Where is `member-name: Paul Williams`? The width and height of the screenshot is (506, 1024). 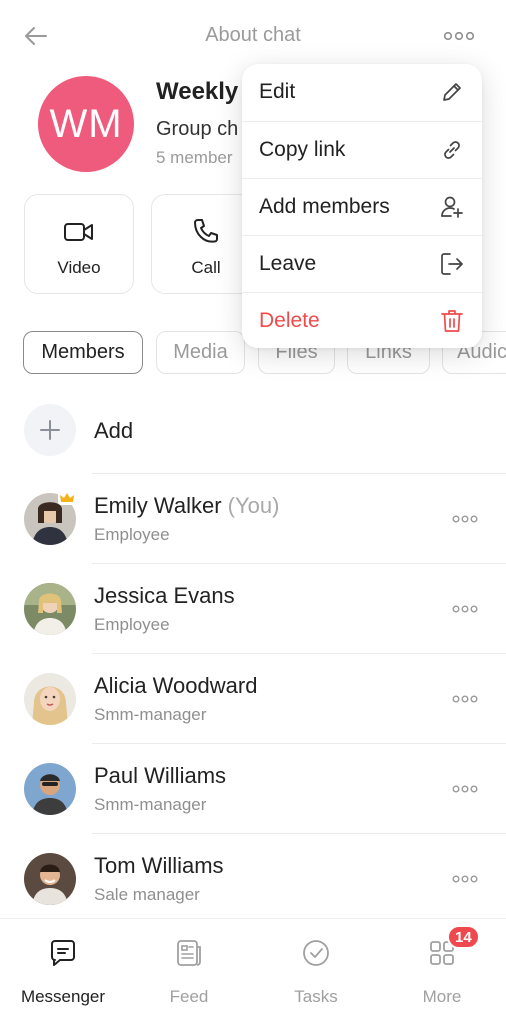
member-name: Paul Williams is located at coordinates (160, 775).